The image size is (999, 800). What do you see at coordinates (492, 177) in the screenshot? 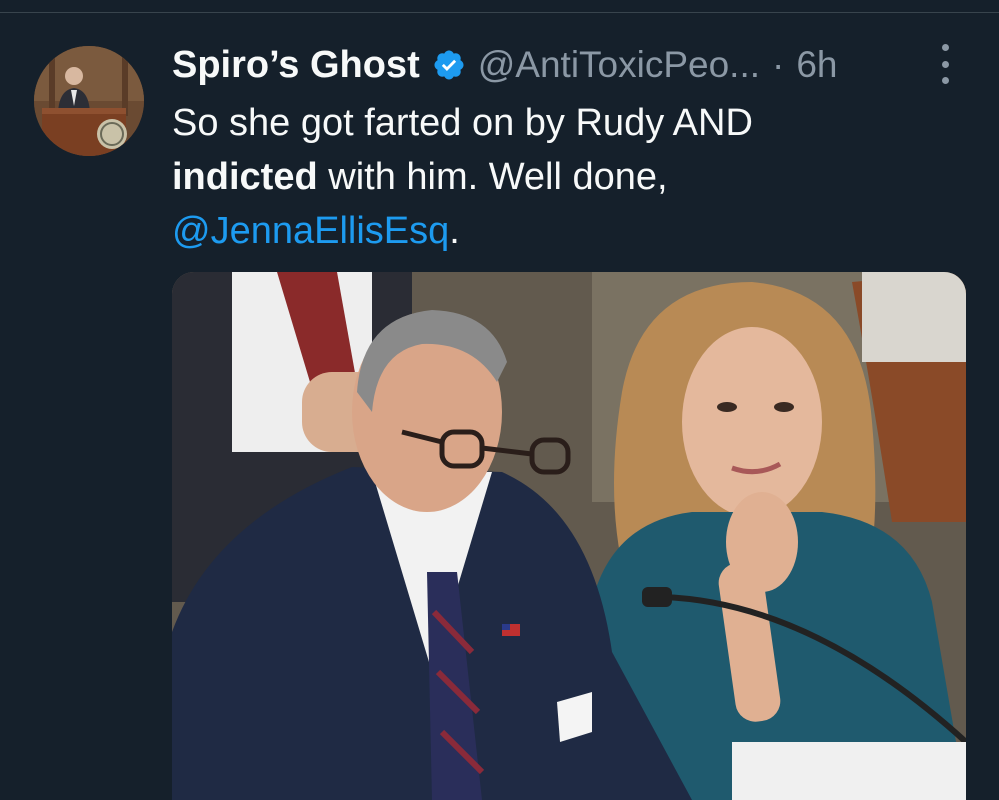
I see `tweet-text-part2: with him. Well done,` at bounding box center [492, 177].